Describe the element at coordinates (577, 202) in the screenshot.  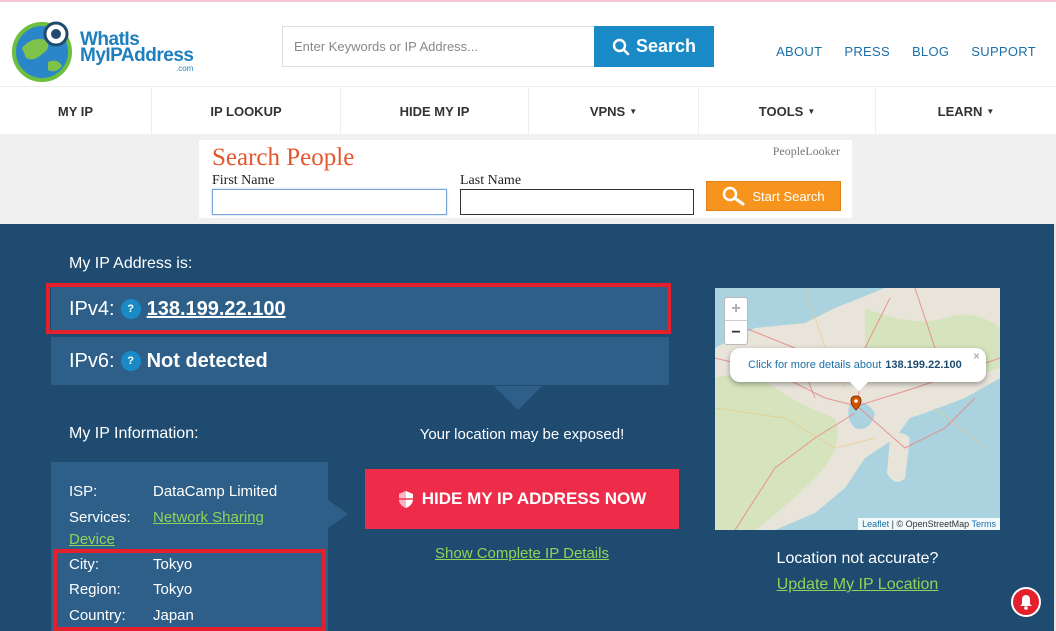
I see `last-name-field` at that location.